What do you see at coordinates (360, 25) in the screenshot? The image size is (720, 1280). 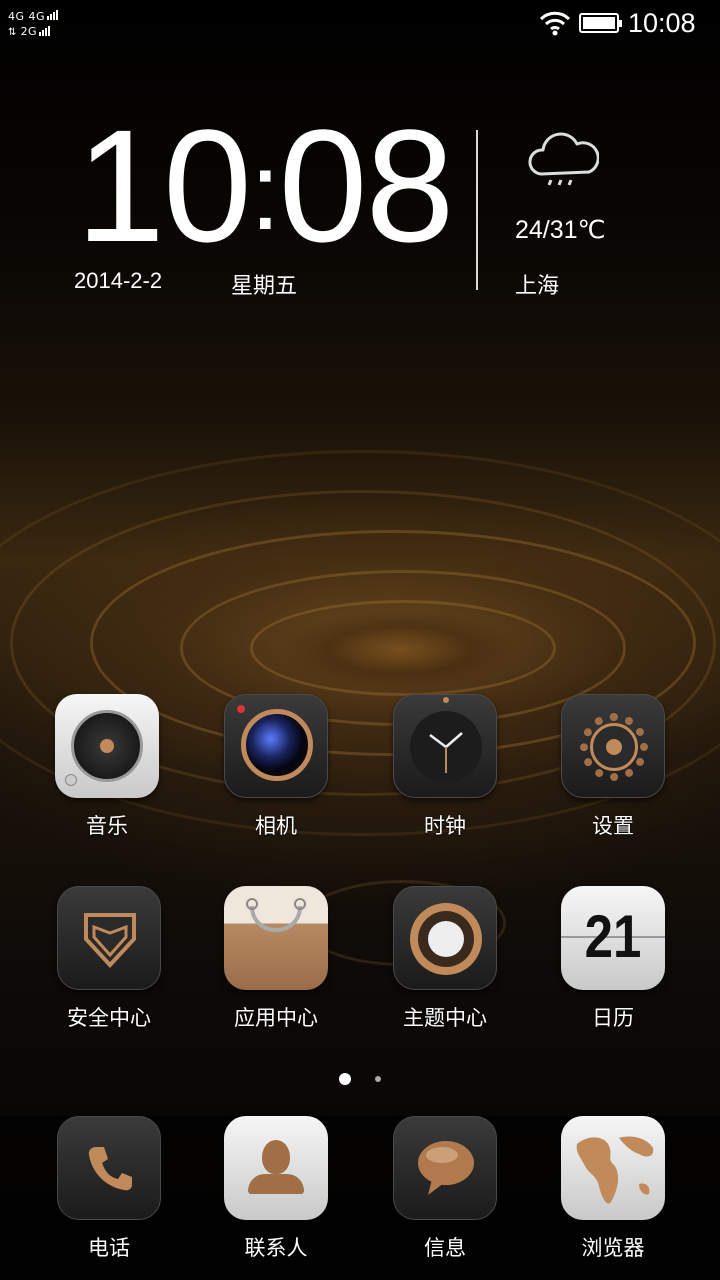 I see `status-bar: 4G 4G ⇅ 2G 10:08` at bounding box center [360, 25].